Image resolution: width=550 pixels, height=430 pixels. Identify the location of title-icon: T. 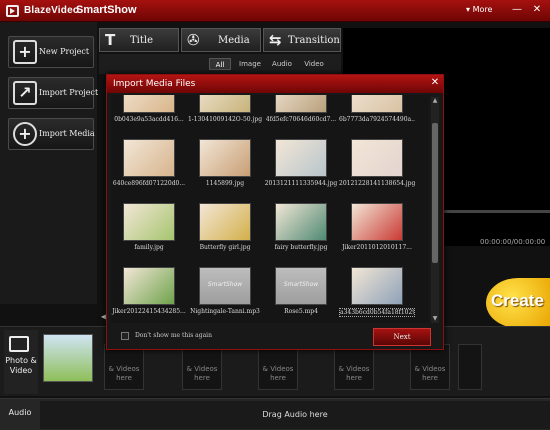
(110, 40).